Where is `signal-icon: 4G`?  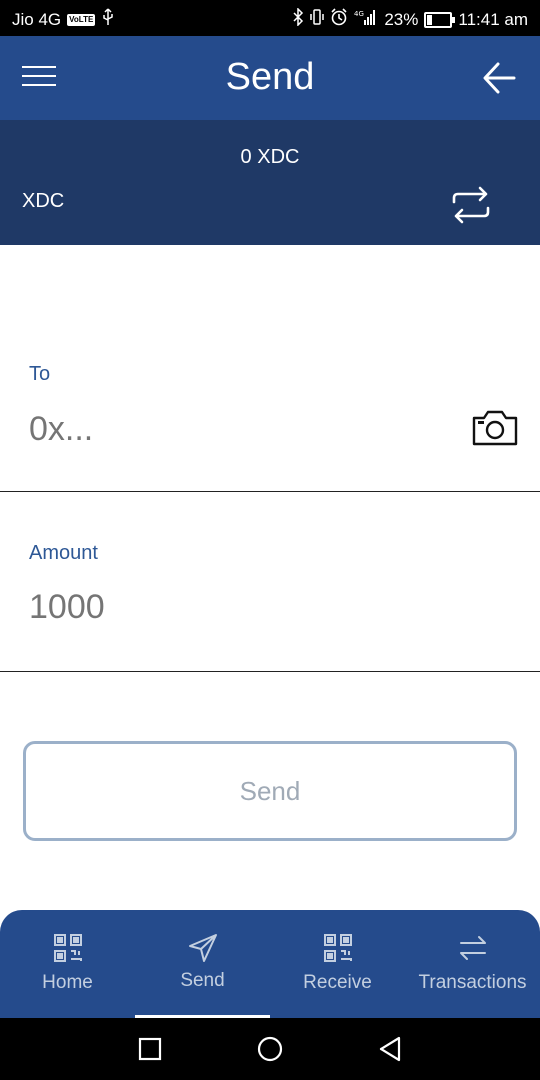
signal-icon: 4G is located at coordinates (366, 19).